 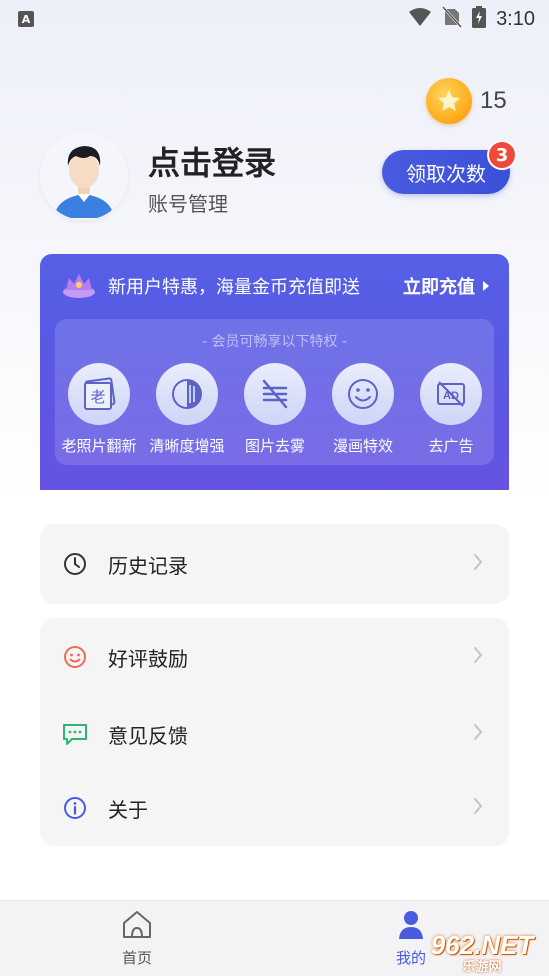 I want to click on defog-icon, so click(x=275, y=394).